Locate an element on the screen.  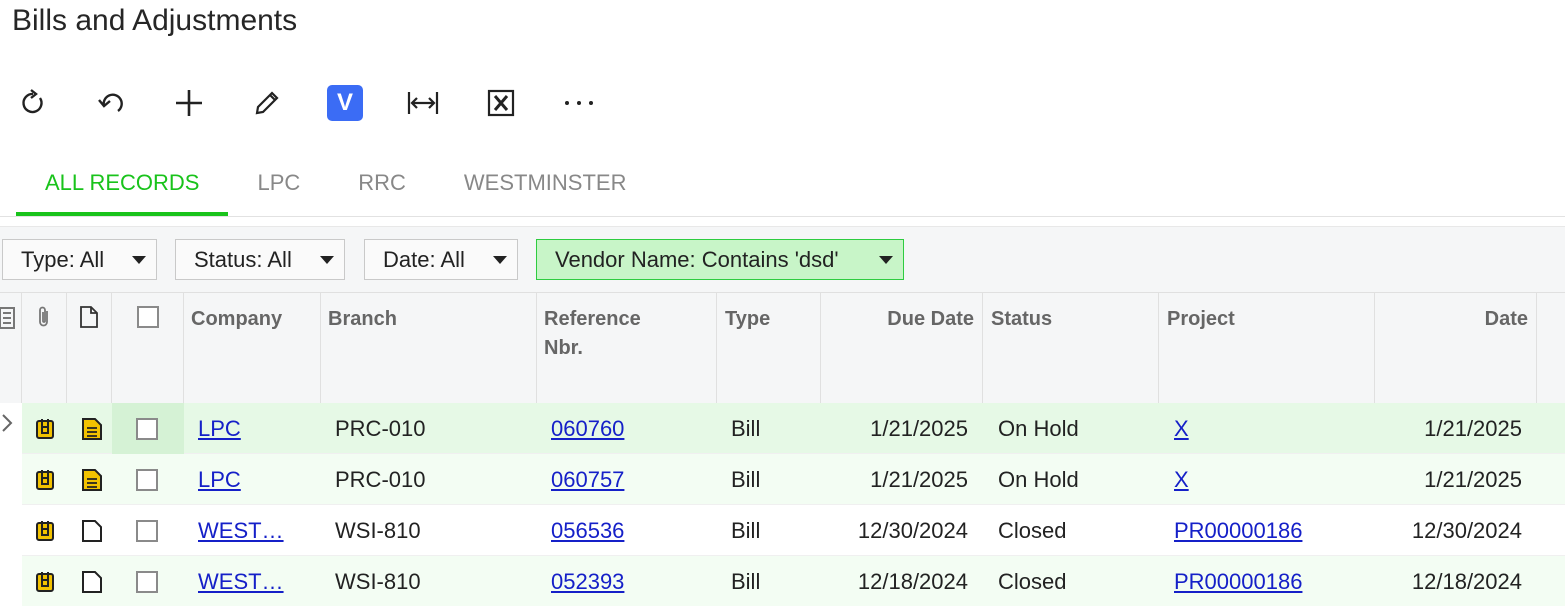
type-filter: Type: All is located at coordinates (79, 259).